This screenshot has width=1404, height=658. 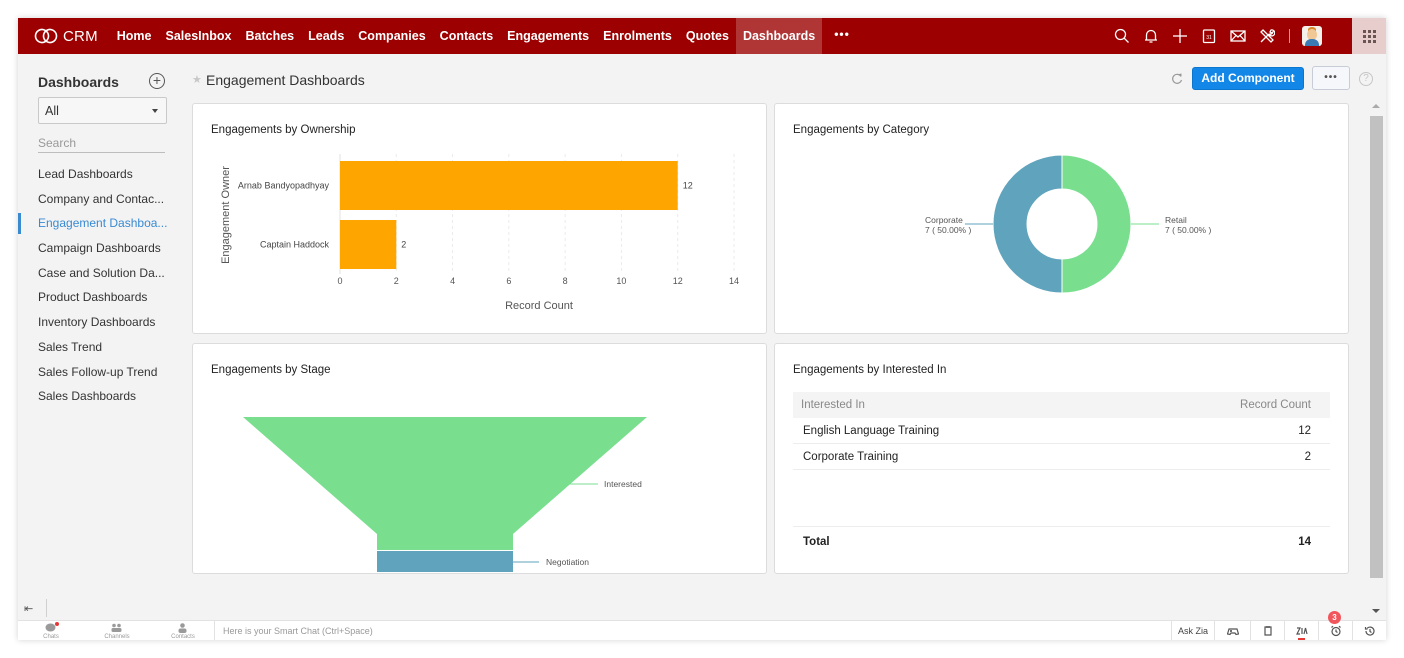 What do you see at coordinates (1366, 79) in the screenshot?
I see `help-icon: ?` at bounding box center [1366, 79].